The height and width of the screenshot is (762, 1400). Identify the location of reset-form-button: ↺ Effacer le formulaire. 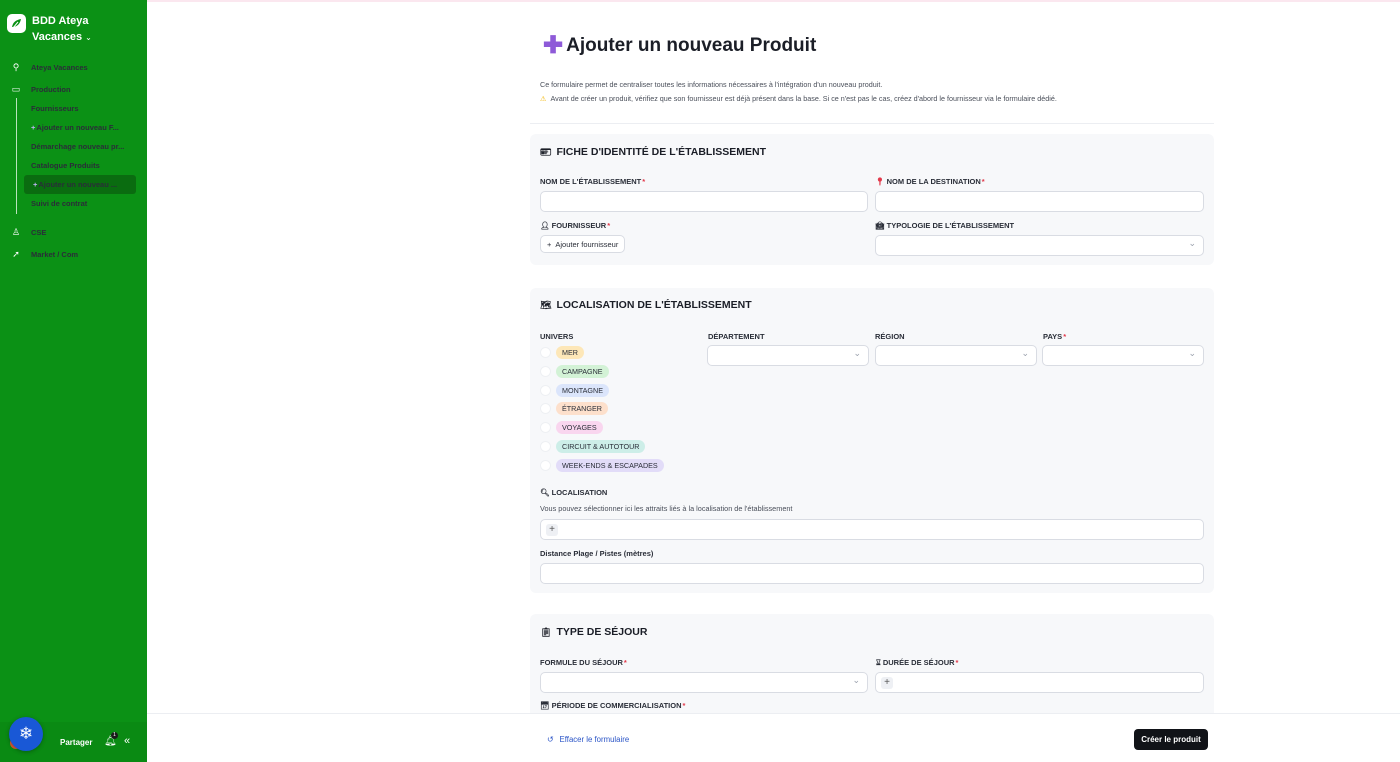
(588, 739).